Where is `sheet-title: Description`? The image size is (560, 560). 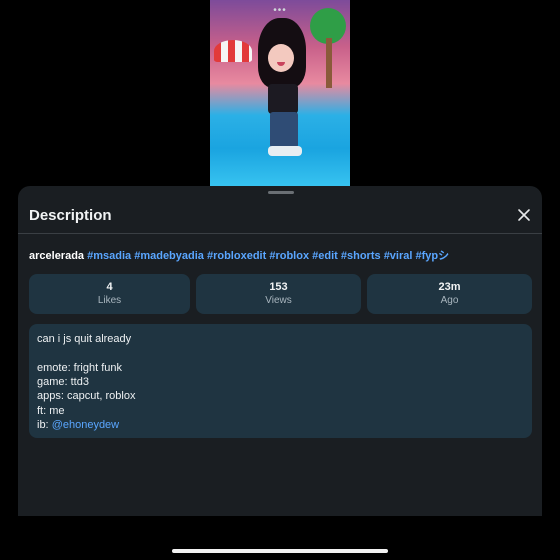 sheet-title: Description is located at coordinates (70, 215).